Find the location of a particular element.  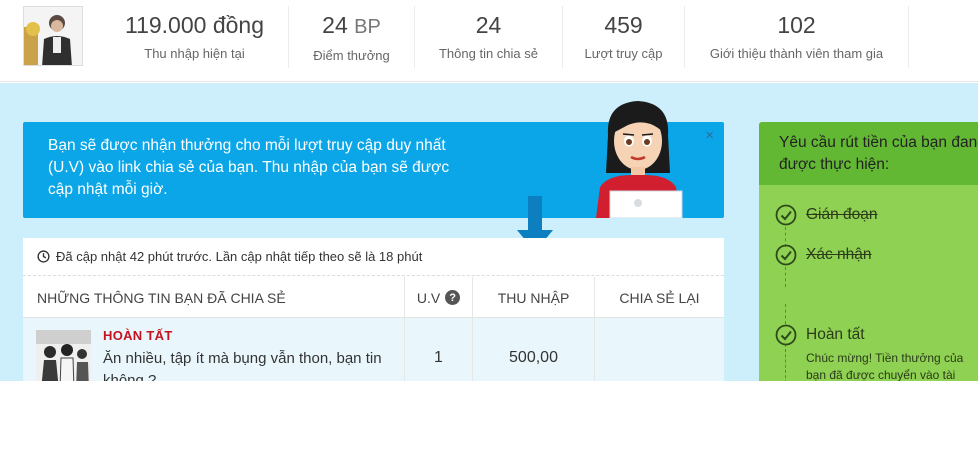

col-header-uv-label: U.V is located at coordinates (428, 297).